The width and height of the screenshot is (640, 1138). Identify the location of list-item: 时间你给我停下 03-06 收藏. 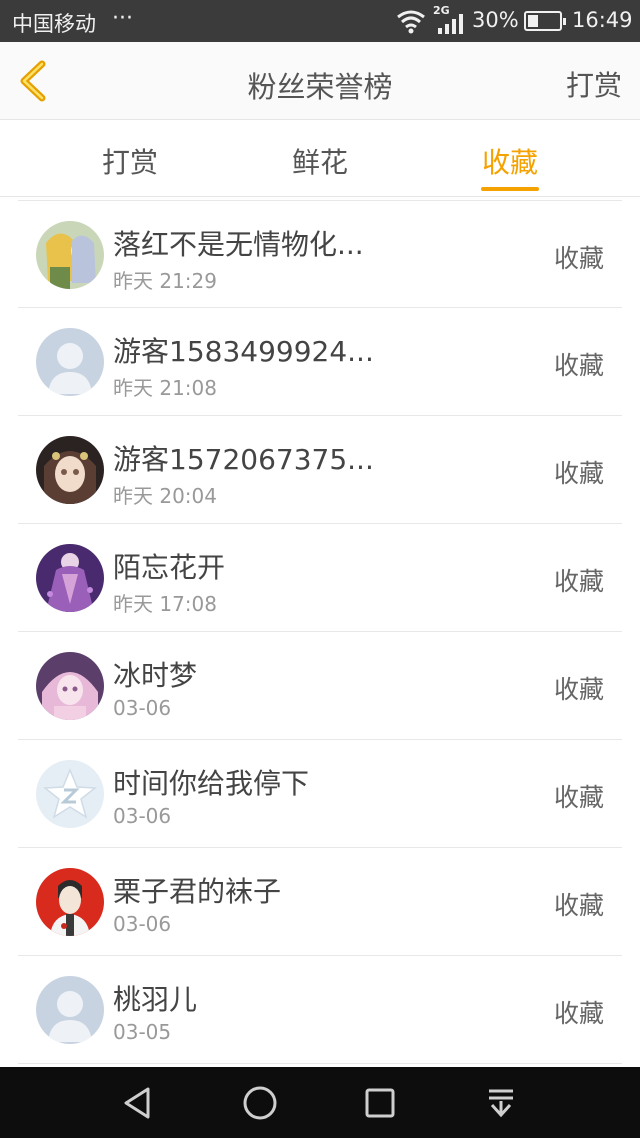
(320, 794).